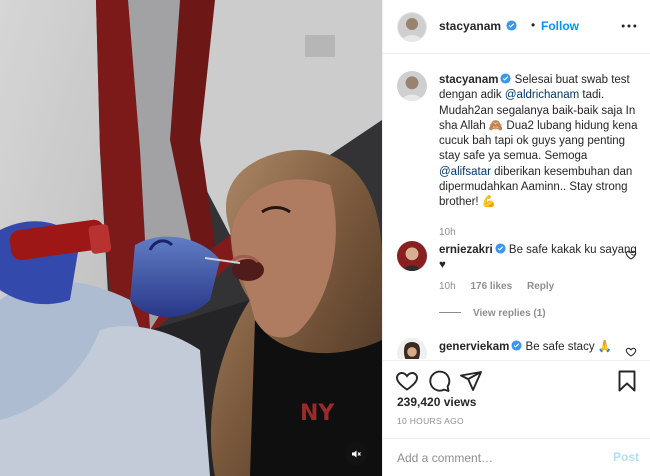 The image size is (650, 476). What do you see at coordinates (447, 232) in the screenshot?
I see `caption-timestamp: 10h` at bounding box center [447, 232].